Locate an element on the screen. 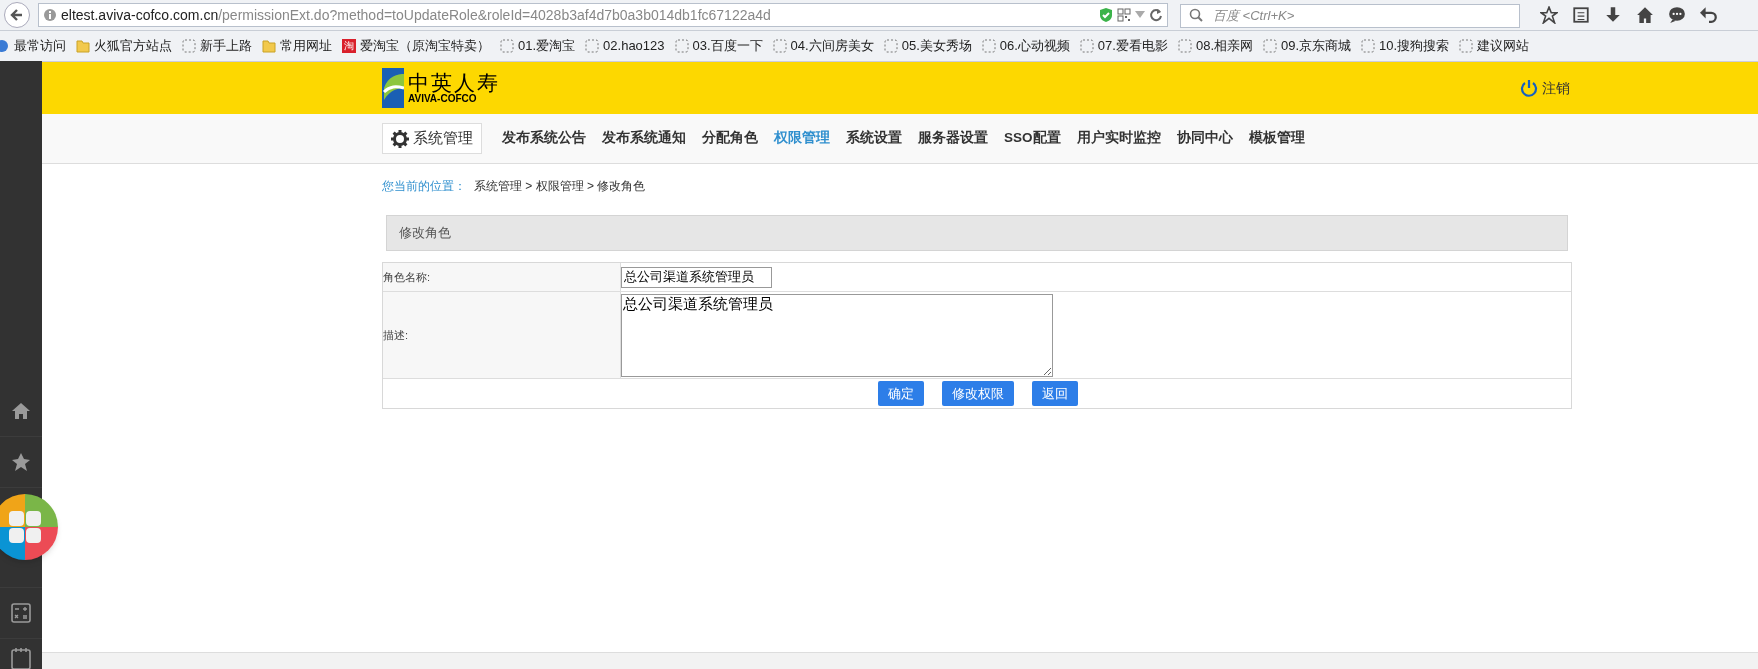  app-launcher-button is located at coordinates (29, 527).